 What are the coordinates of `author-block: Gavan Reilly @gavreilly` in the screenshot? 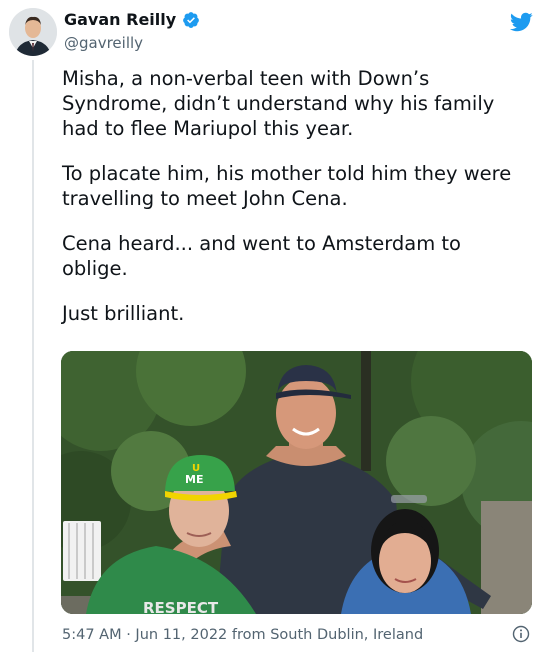 It's located at (132, 31).